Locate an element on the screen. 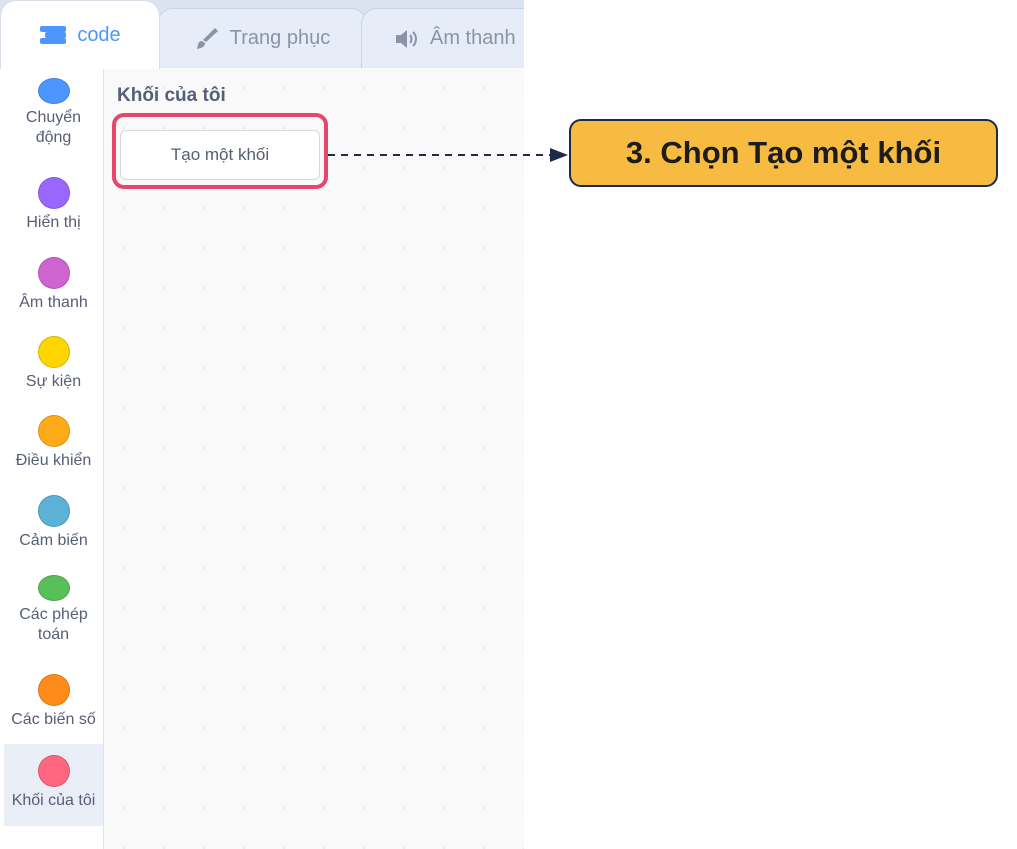 This screenshot has width=1017, height=849. category-variables: Các biến số is located at coordinates (53, 704).